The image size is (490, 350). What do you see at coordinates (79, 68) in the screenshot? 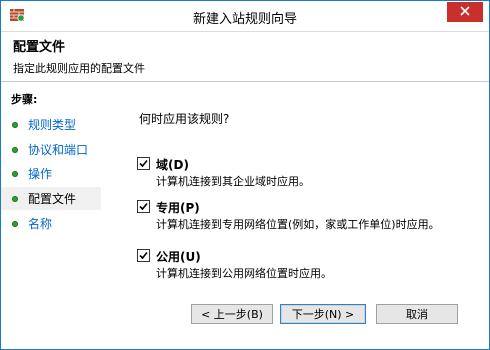
I see `page-subtitle: 指定此规则应用的配置文件` at bounding box center [79, 68].